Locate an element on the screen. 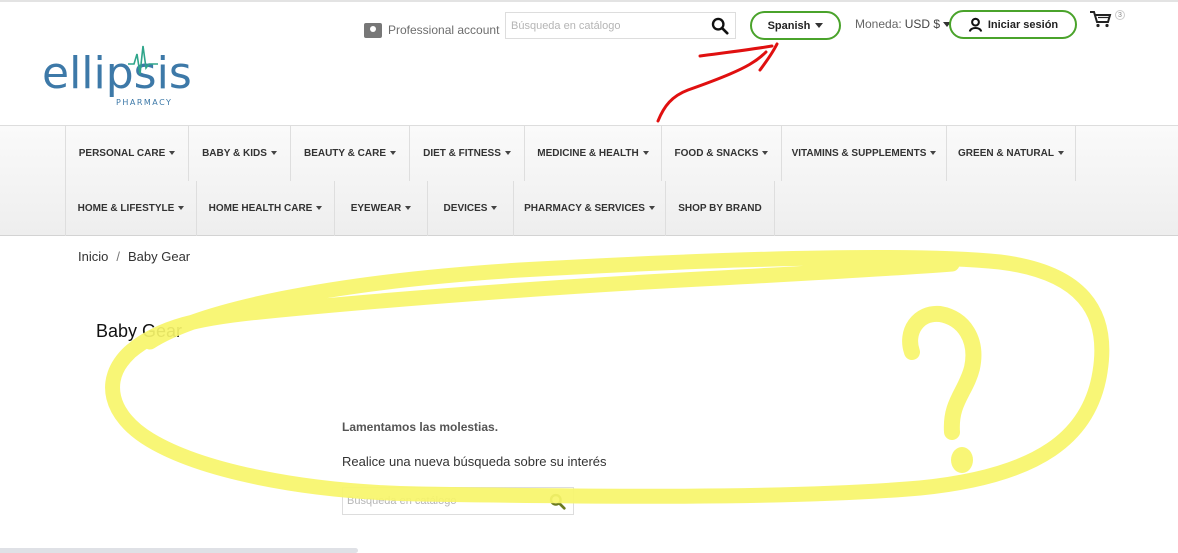 This screenshot has height=553, width=1178. currency-value: USD $ is located at coordinates (922, 24).